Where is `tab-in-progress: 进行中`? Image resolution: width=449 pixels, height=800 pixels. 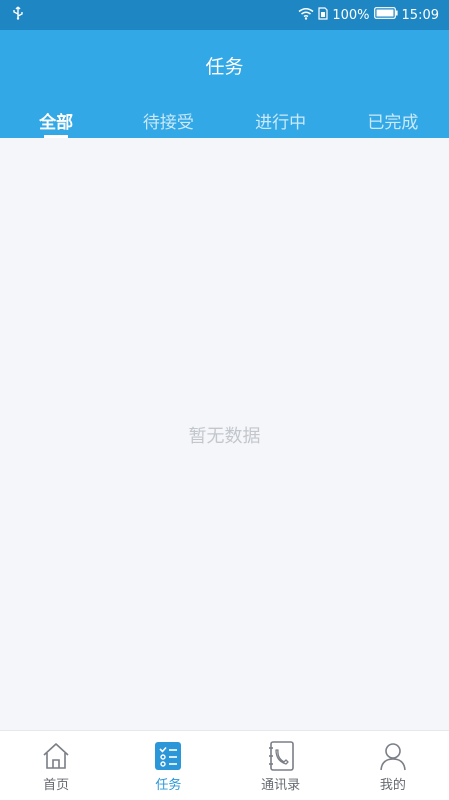
tab-in-progress: 进行中 is located at coordinates (281, 120).